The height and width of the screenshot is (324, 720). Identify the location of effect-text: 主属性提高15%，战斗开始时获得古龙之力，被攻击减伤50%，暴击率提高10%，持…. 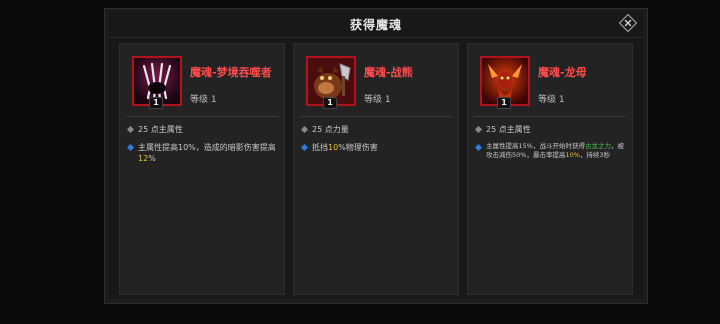
(556, 151).